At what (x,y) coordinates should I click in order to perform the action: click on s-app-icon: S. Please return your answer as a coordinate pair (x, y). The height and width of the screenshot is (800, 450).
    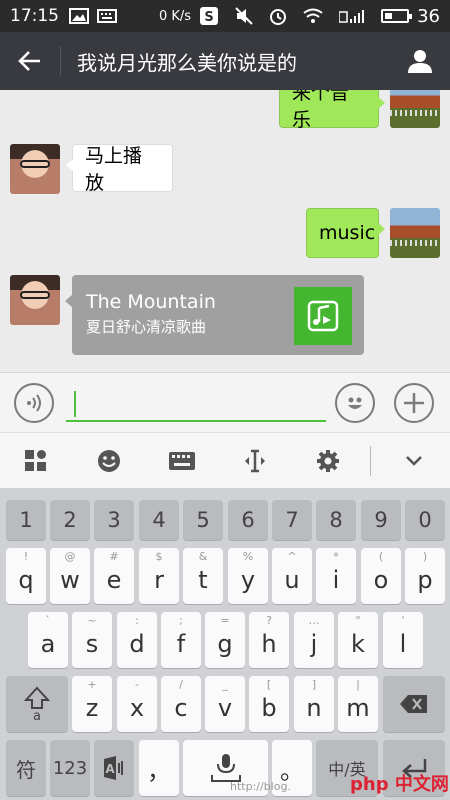
    Looking at the image, I should click on (209, 16).